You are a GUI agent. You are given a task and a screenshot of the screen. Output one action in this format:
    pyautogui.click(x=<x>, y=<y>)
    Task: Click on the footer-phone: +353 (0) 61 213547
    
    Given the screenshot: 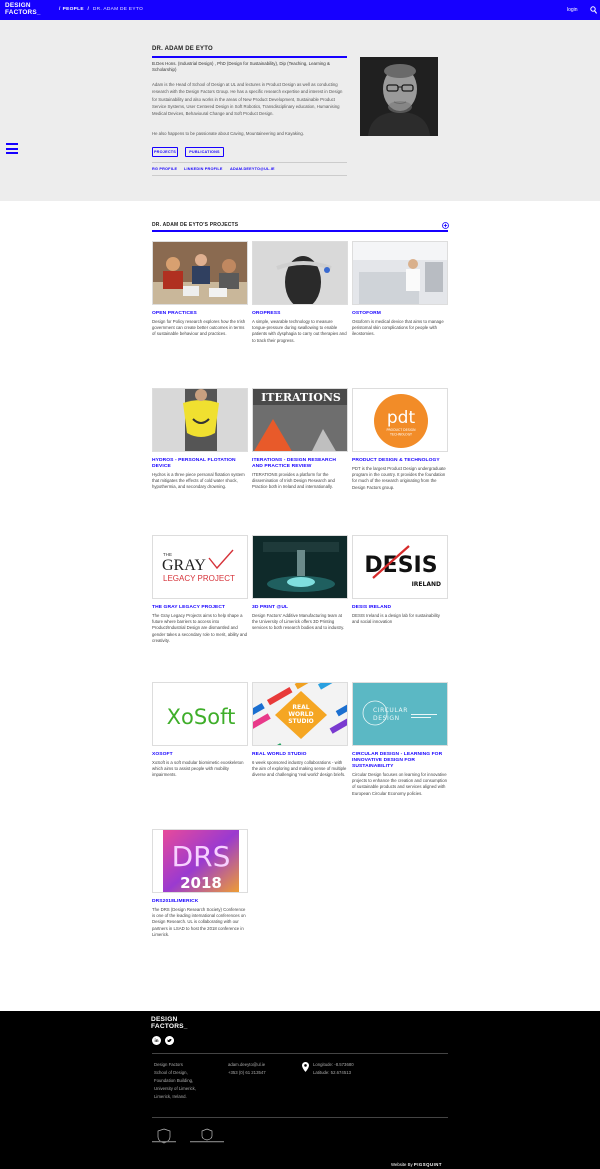 What is the action you would take?
    pyautogui.click(x=247, y=1072)
    